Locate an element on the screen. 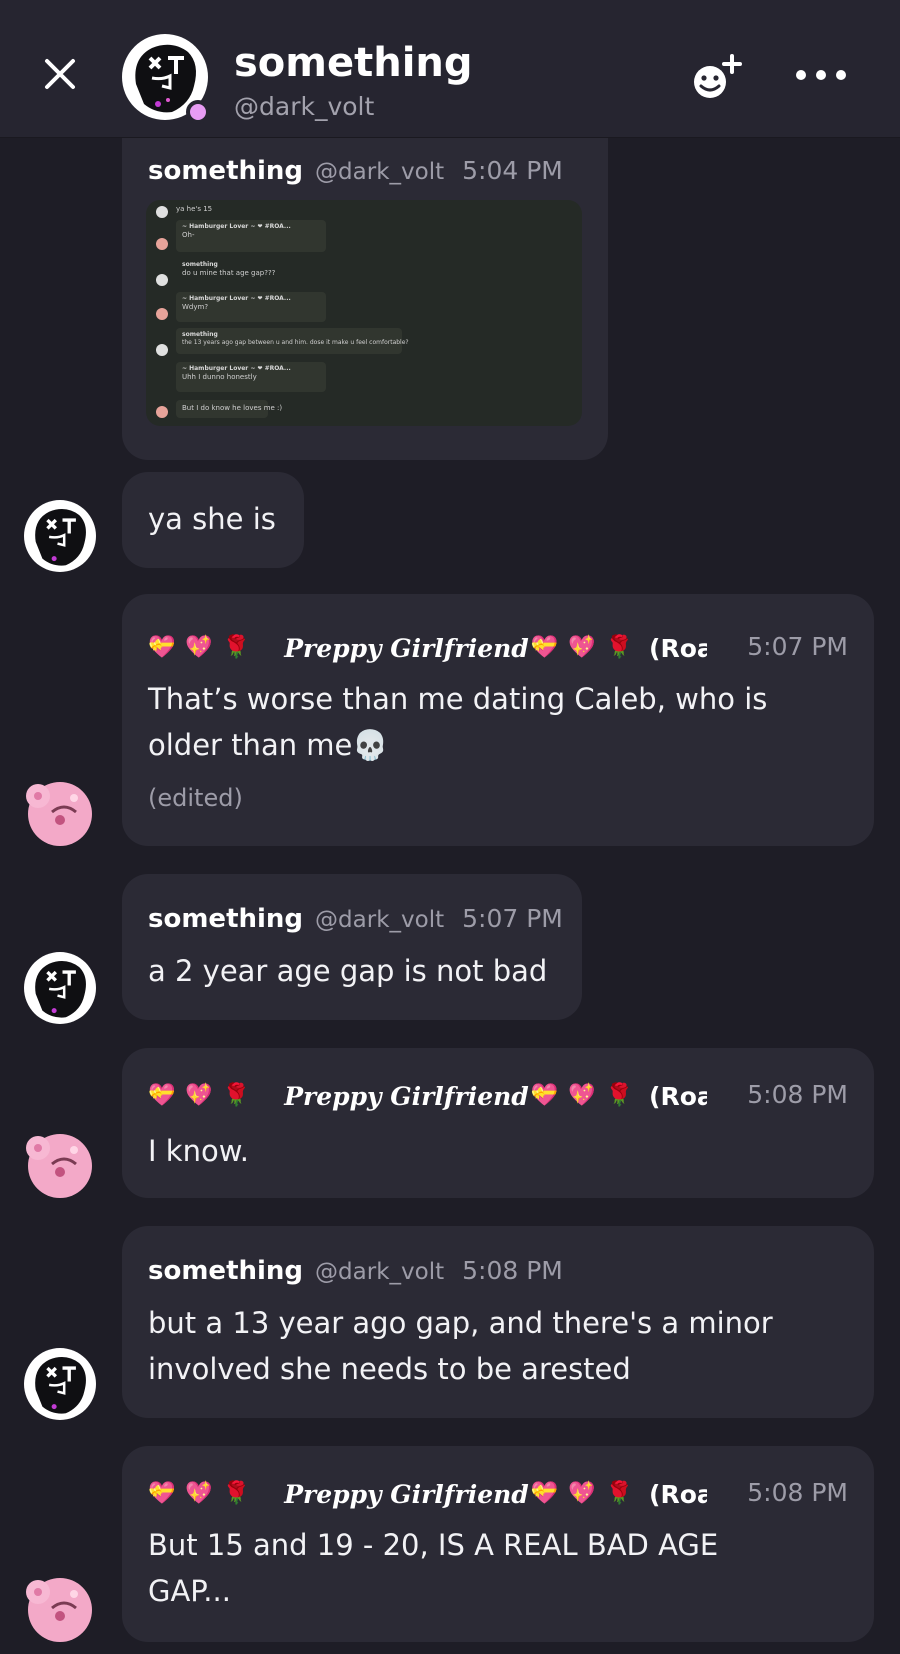  screenshot-line: But I do know he loves me :) is located at coordinates (232, 408).